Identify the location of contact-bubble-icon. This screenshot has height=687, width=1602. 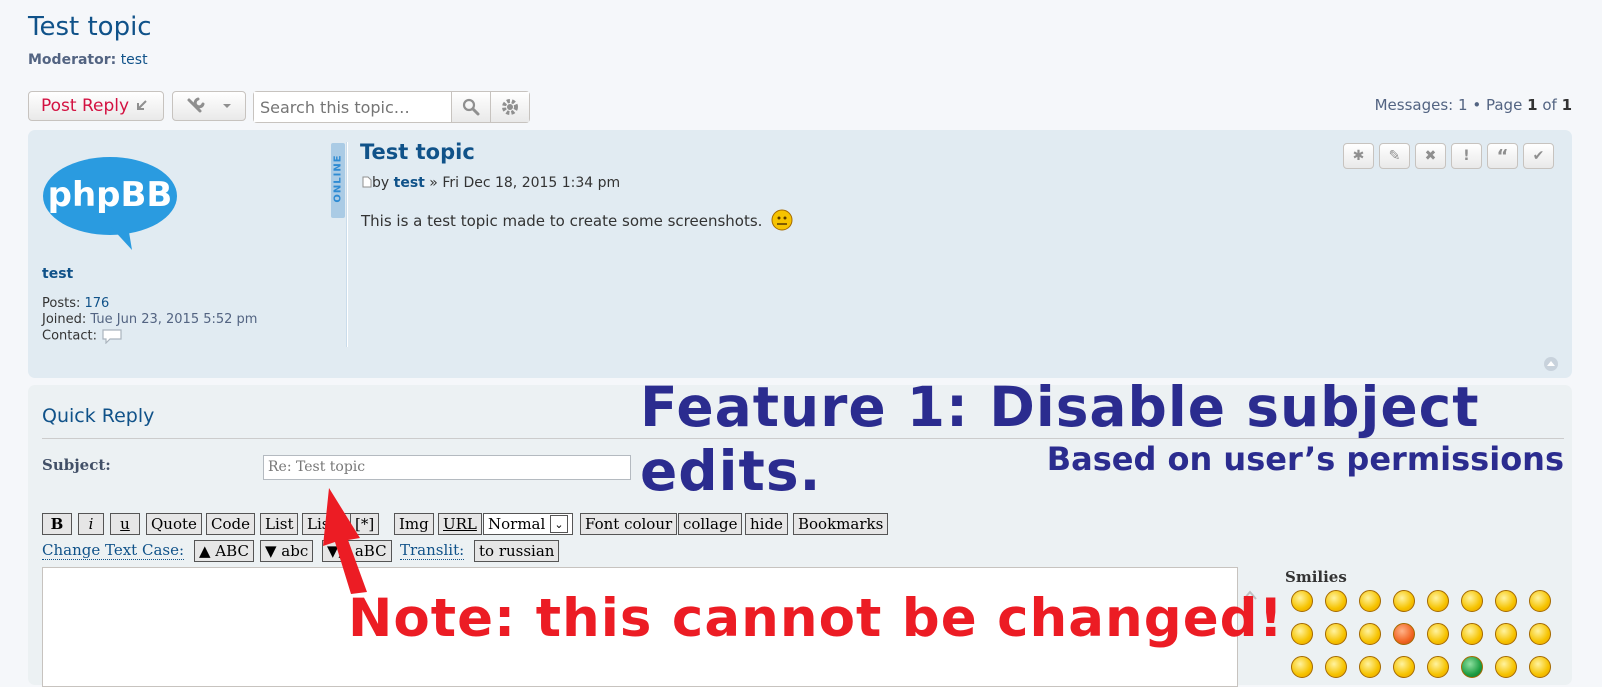
(112, 336).